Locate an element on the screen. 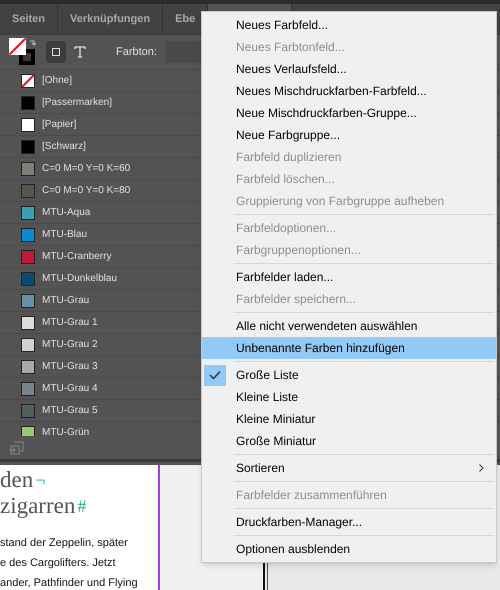  panel-tab: Seiten is located at coordinates (29, 19).